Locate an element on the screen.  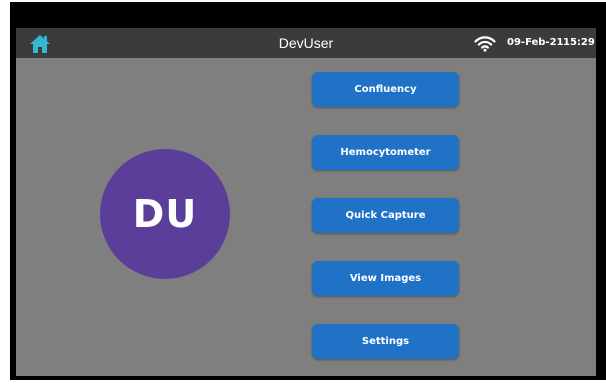
wifi-icon is located at coordinates (485, 44).